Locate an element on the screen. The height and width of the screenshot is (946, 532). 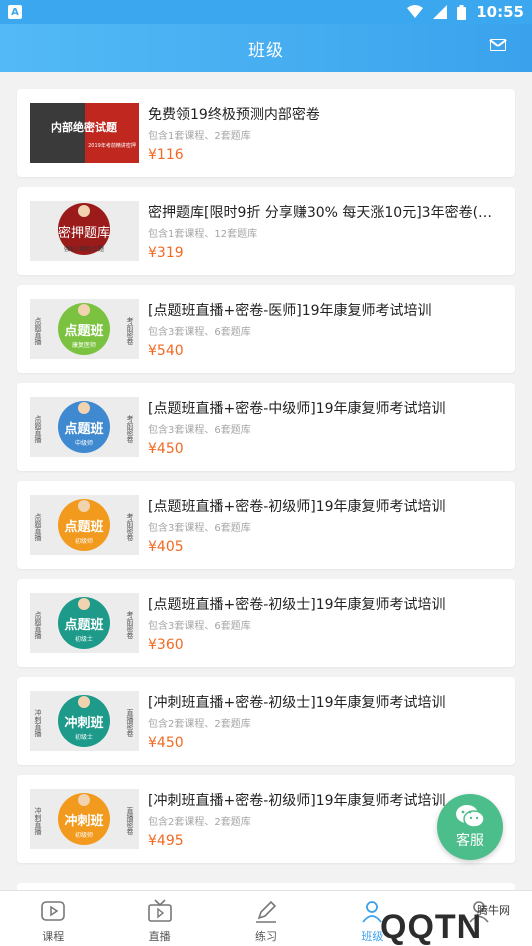
course-thumbnail: 点题班初级士 点题直播 考前密卷 is located at coordinates (84, 623).